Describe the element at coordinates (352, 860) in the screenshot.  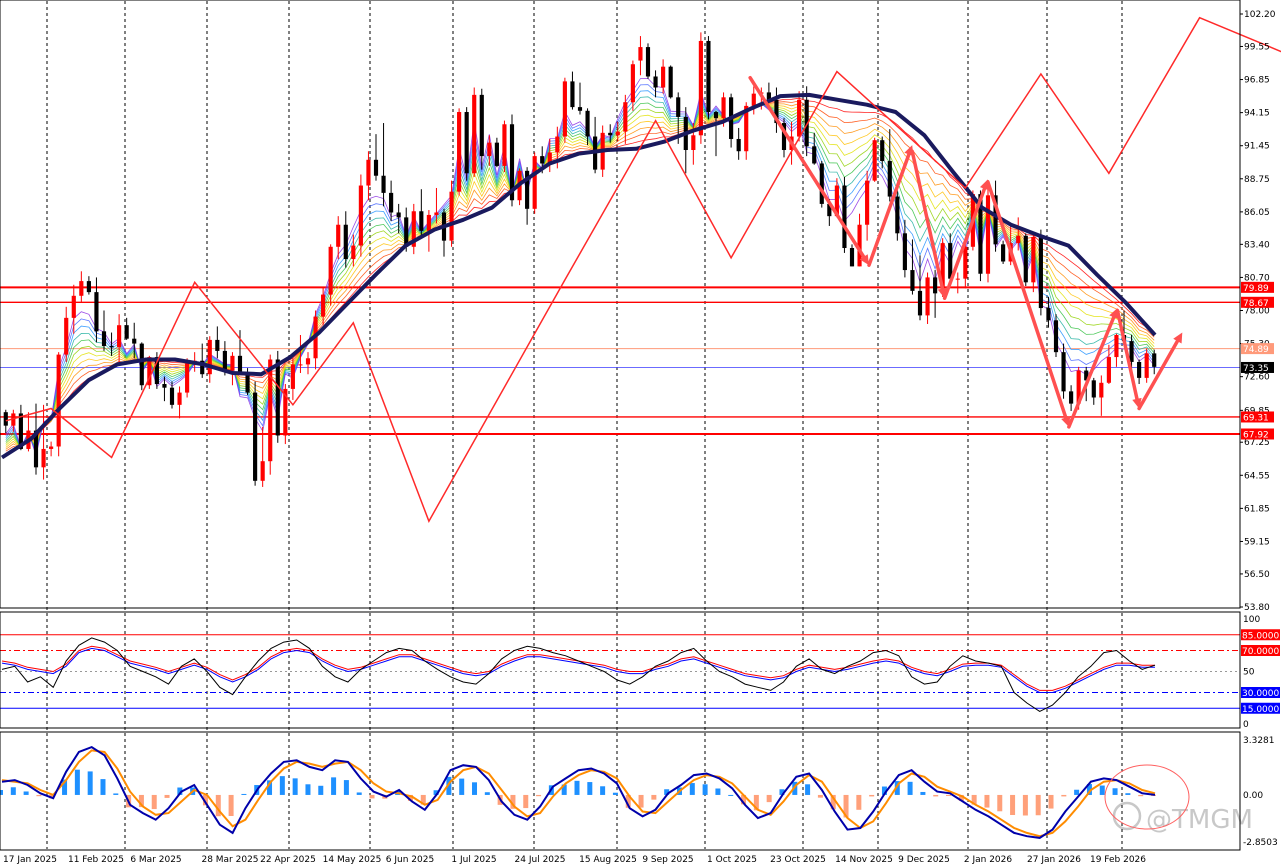
I see `date-label: 14 May 2025` at that location.